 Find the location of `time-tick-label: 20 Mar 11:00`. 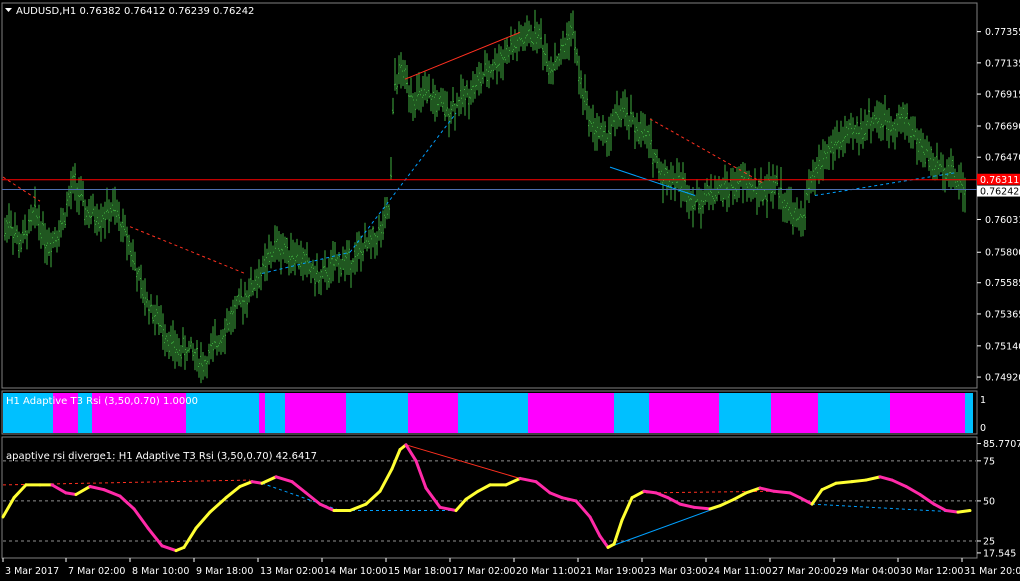

time-tick-label: 20 Mar 11:00 is located at coordinates (547, 571).